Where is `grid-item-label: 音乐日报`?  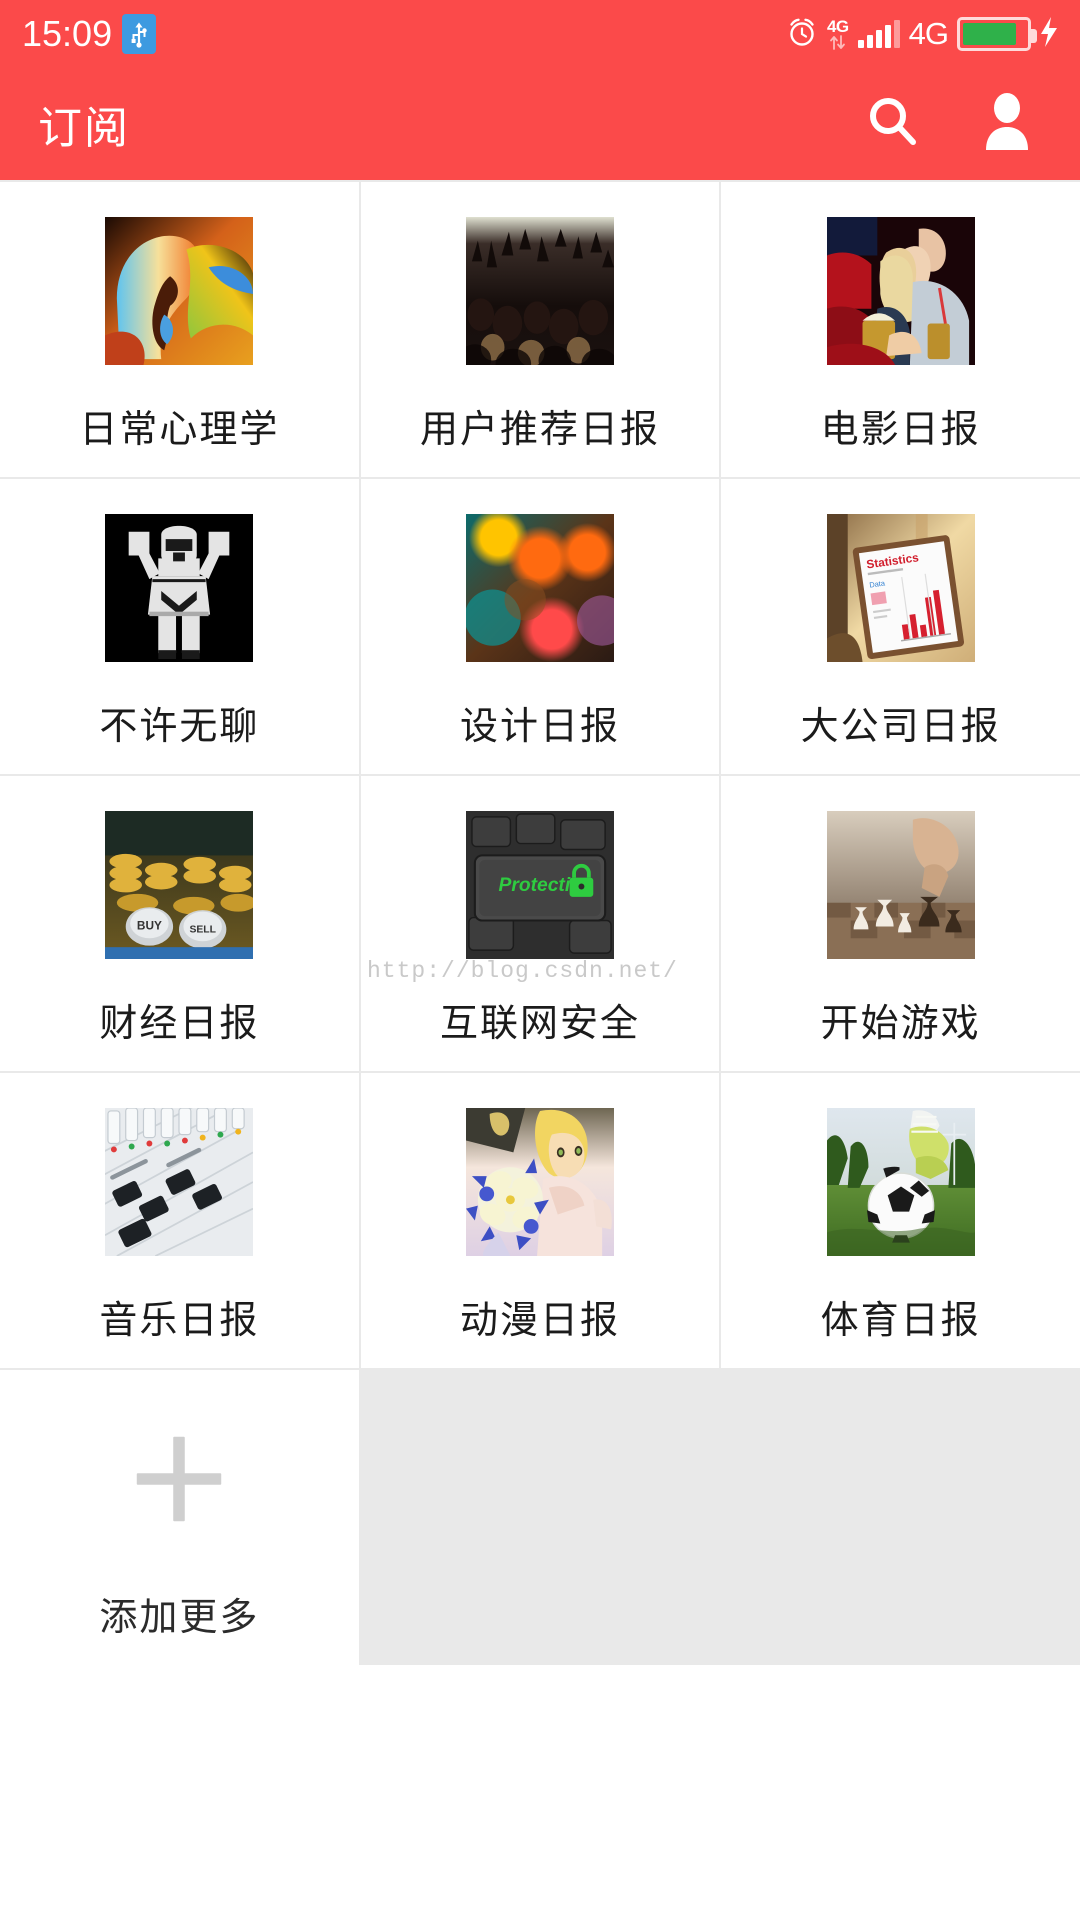 grid-item-label: 音乐日报 is located at coordinates (179, 1321).